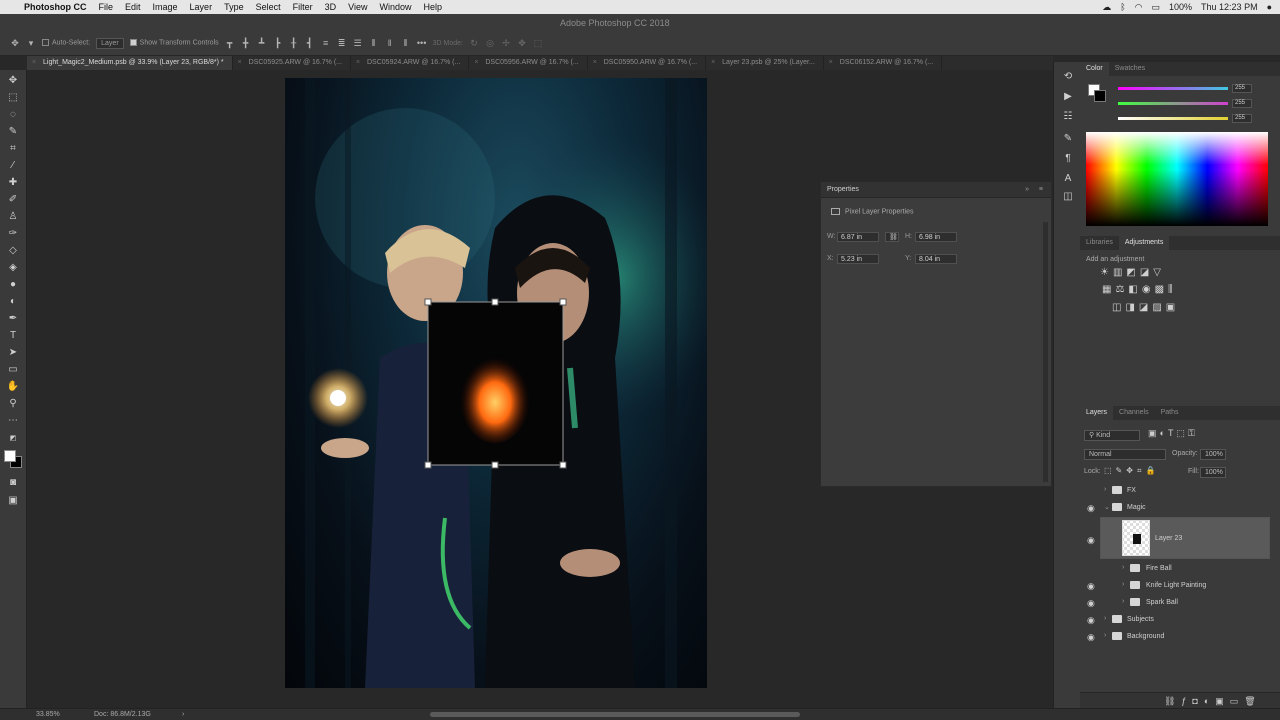 The height and width of the screenshot is (720, 1280). What do you see at coordinates (246, 43) in the screenshot?
I see `align-vcenter-icon: ╋` at bounding box center [246, 43].